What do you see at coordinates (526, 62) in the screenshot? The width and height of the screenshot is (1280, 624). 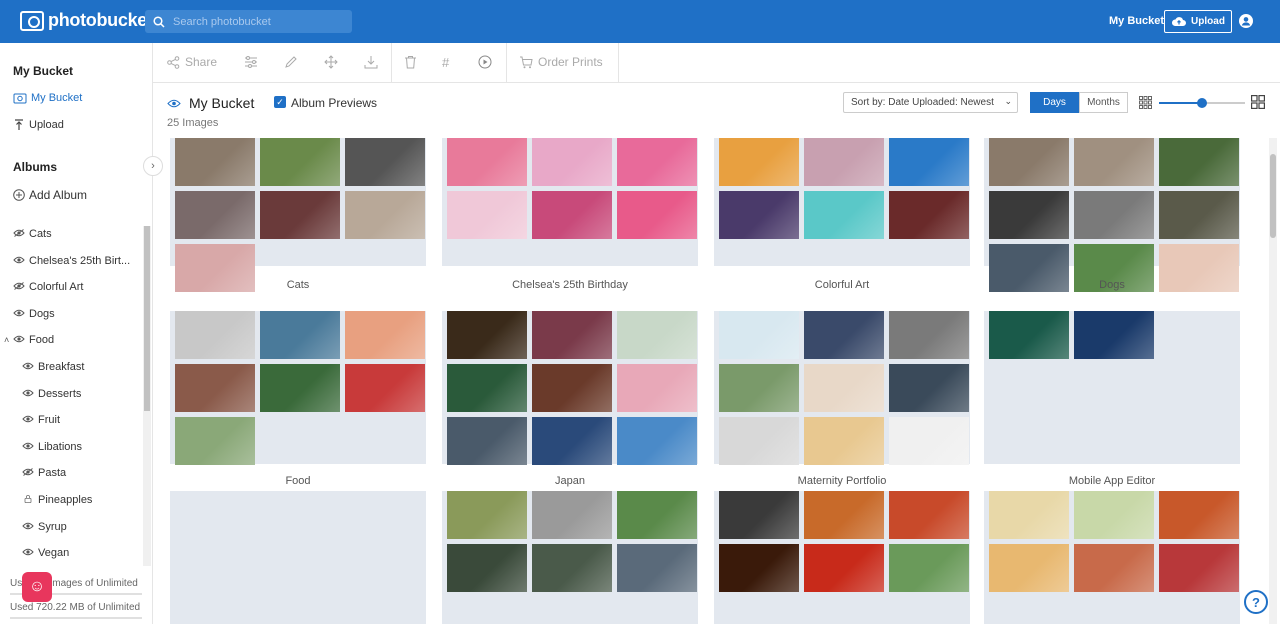 I see `cart-icon` at bounding box center [526, 62].